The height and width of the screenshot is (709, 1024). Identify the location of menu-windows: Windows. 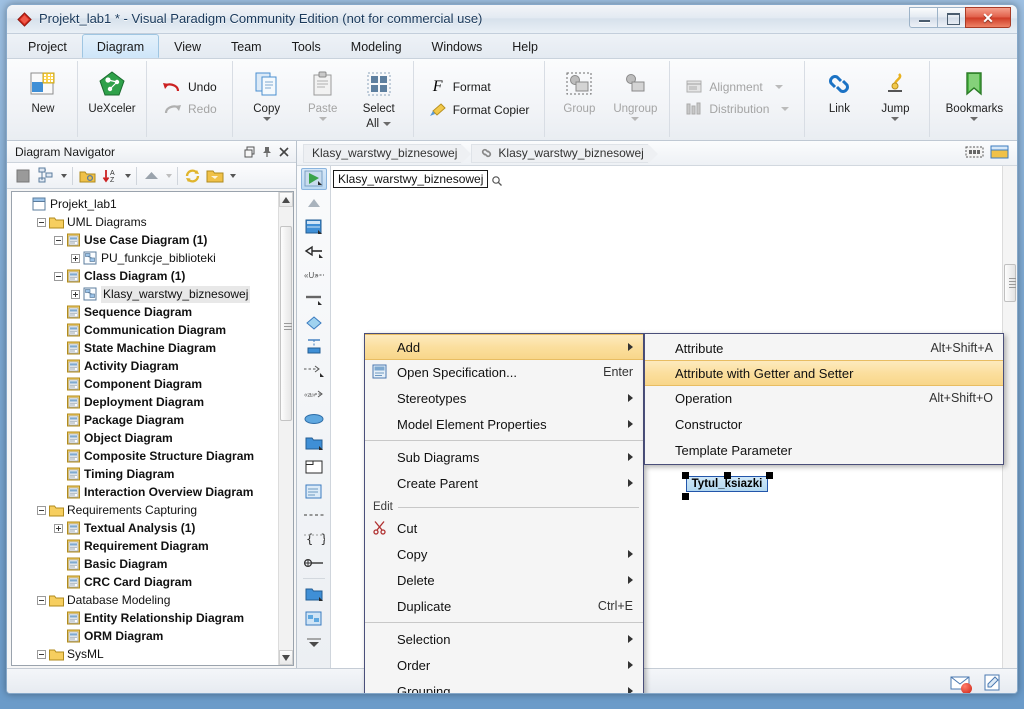
(457, 46).